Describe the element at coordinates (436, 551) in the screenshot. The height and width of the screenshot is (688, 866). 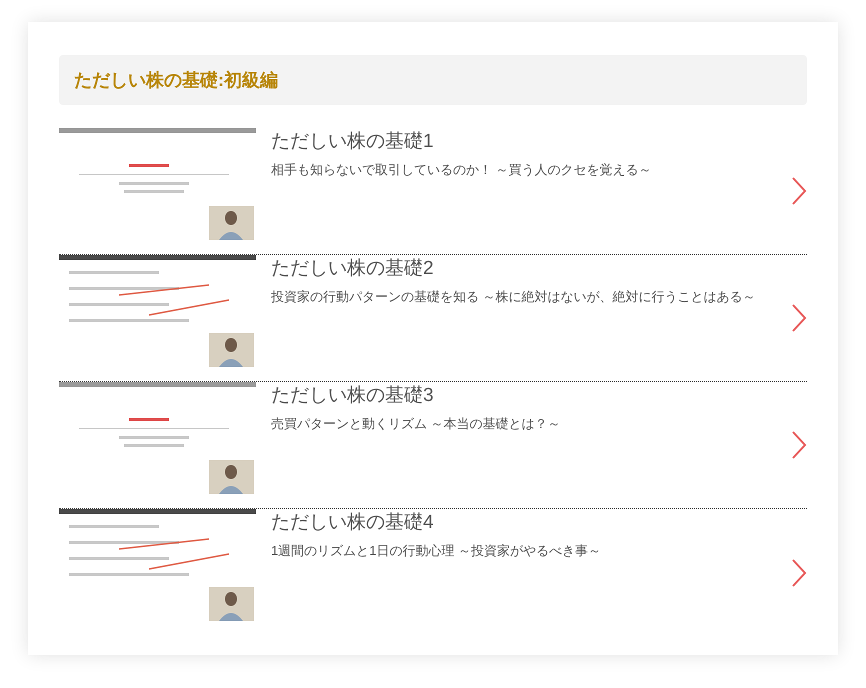
I see `lesson-description: 1週間のリズムと1日の行動心理 ～投資家がやるべき事～` at that location.